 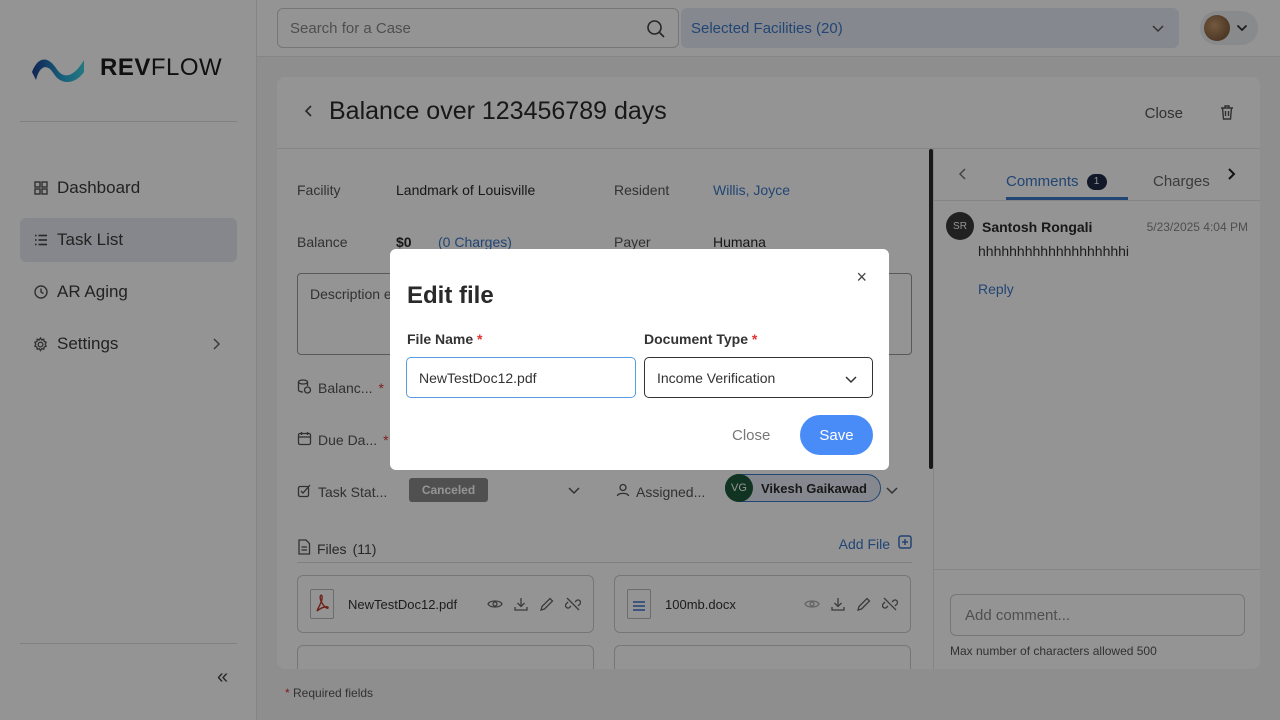 I want to click on document-type-label: Document Type *, so click(x=700, y=339).